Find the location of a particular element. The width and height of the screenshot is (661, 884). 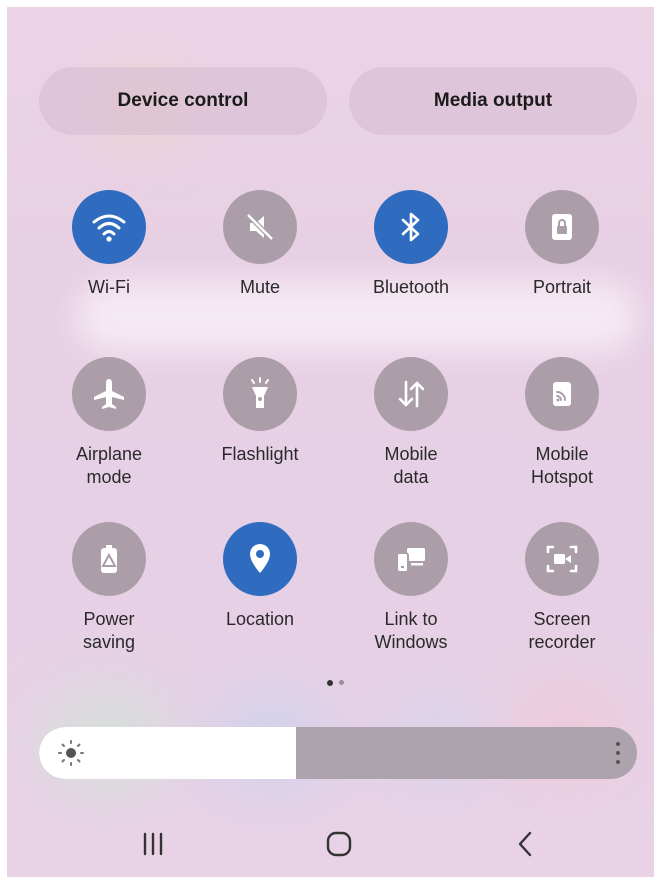

tile-label: Airplane mode is located at coordinates (109, 465).